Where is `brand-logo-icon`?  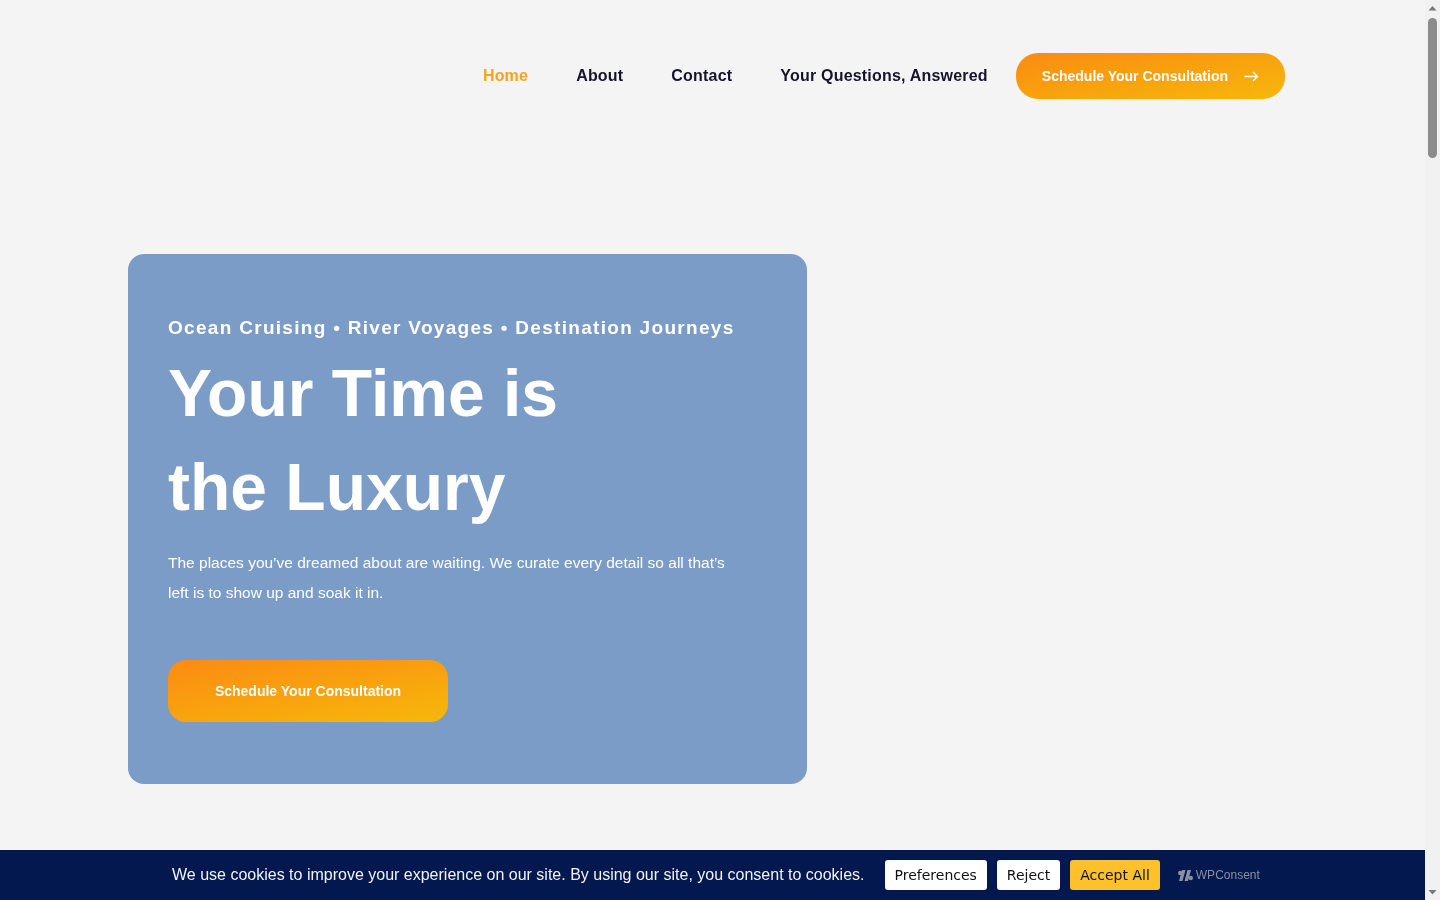
brand-logo-icon is located at coordinates (1185, 875).